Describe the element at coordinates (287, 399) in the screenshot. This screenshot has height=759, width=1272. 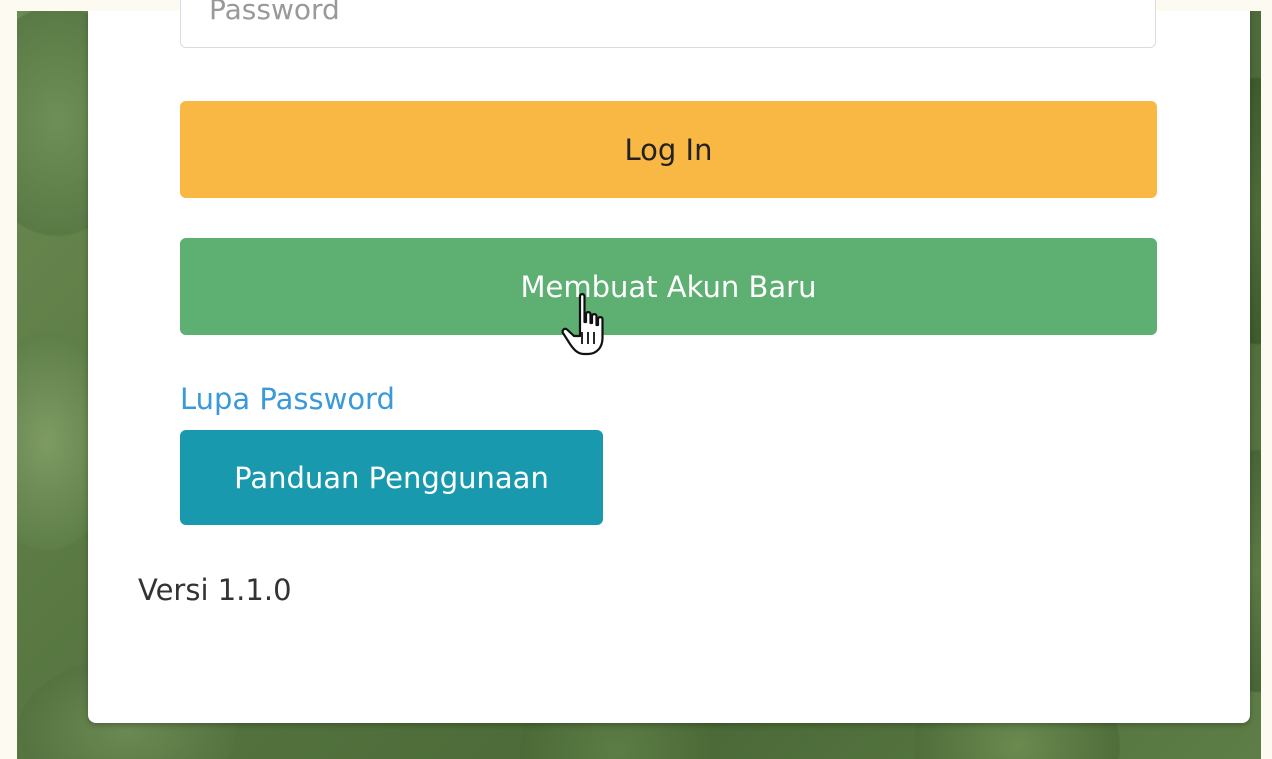
I see `forgot-password-link: Lupa Password` at that location.